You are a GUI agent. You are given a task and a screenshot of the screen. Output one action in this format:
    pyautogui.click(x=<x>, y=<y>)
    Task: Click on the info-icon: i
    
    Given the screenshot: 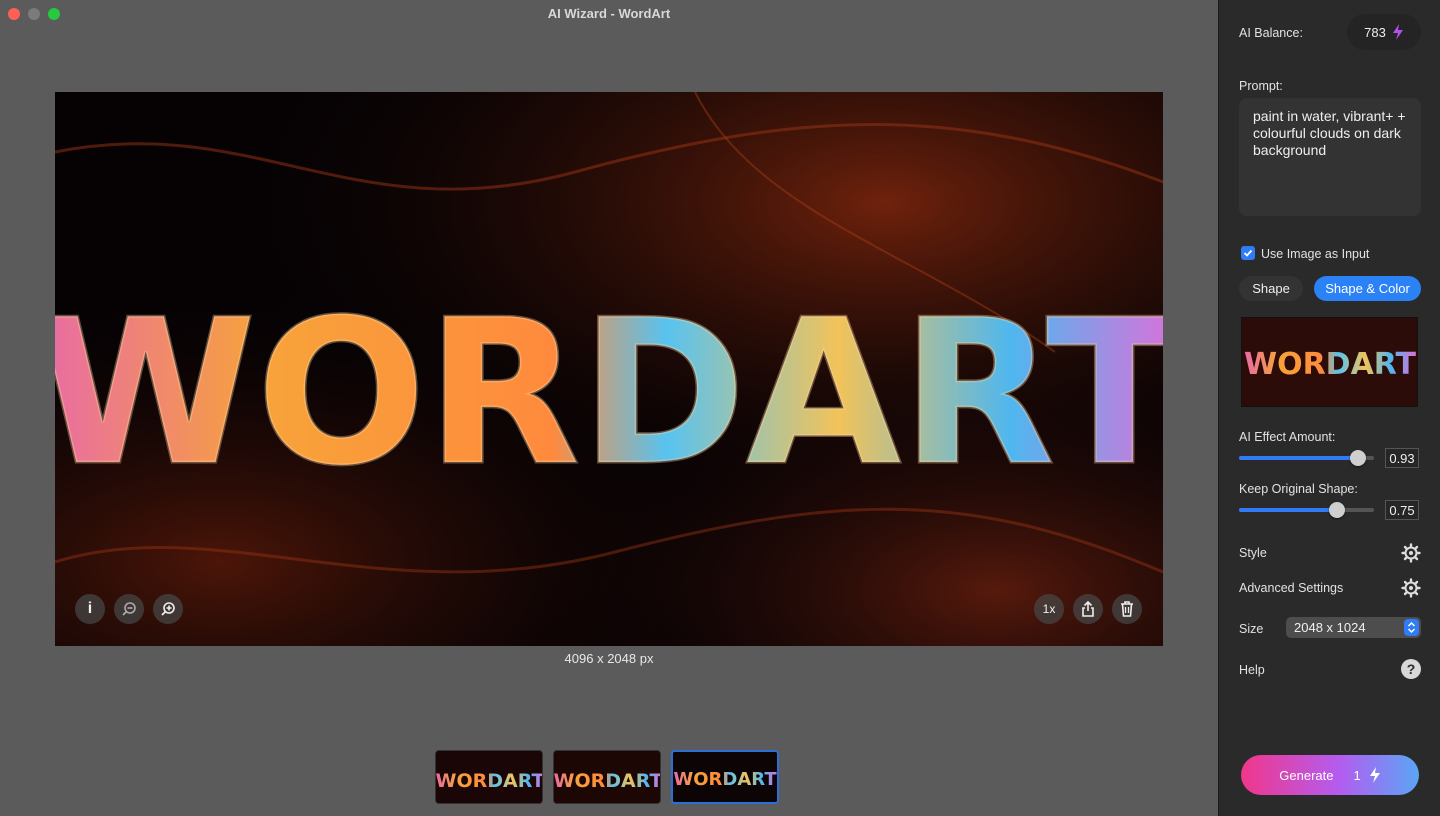 What is the action you would take?
    pyautogui.click(x=90, y=608)
    